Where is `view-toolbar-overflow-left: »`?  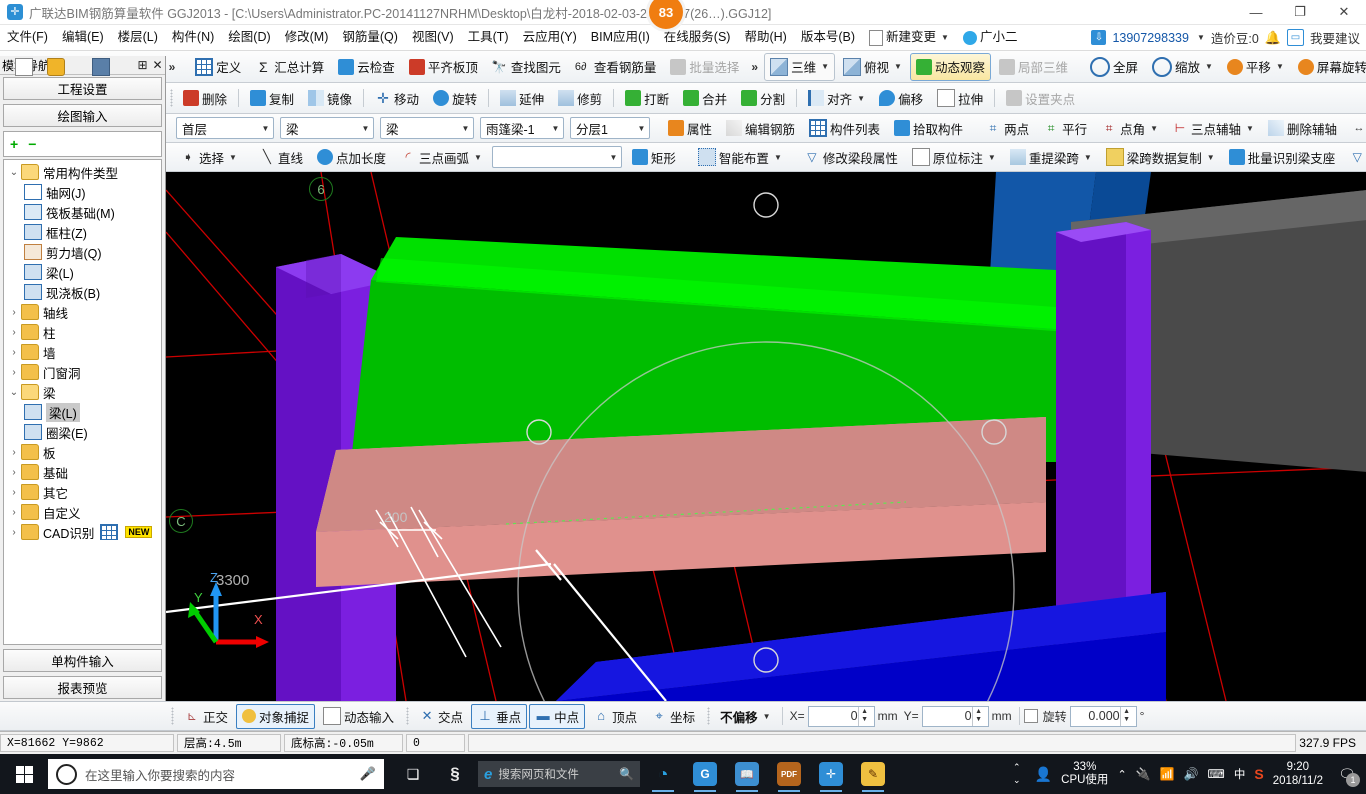
view-toolbar-overflow-left: » is located at coordinates (754, 67).